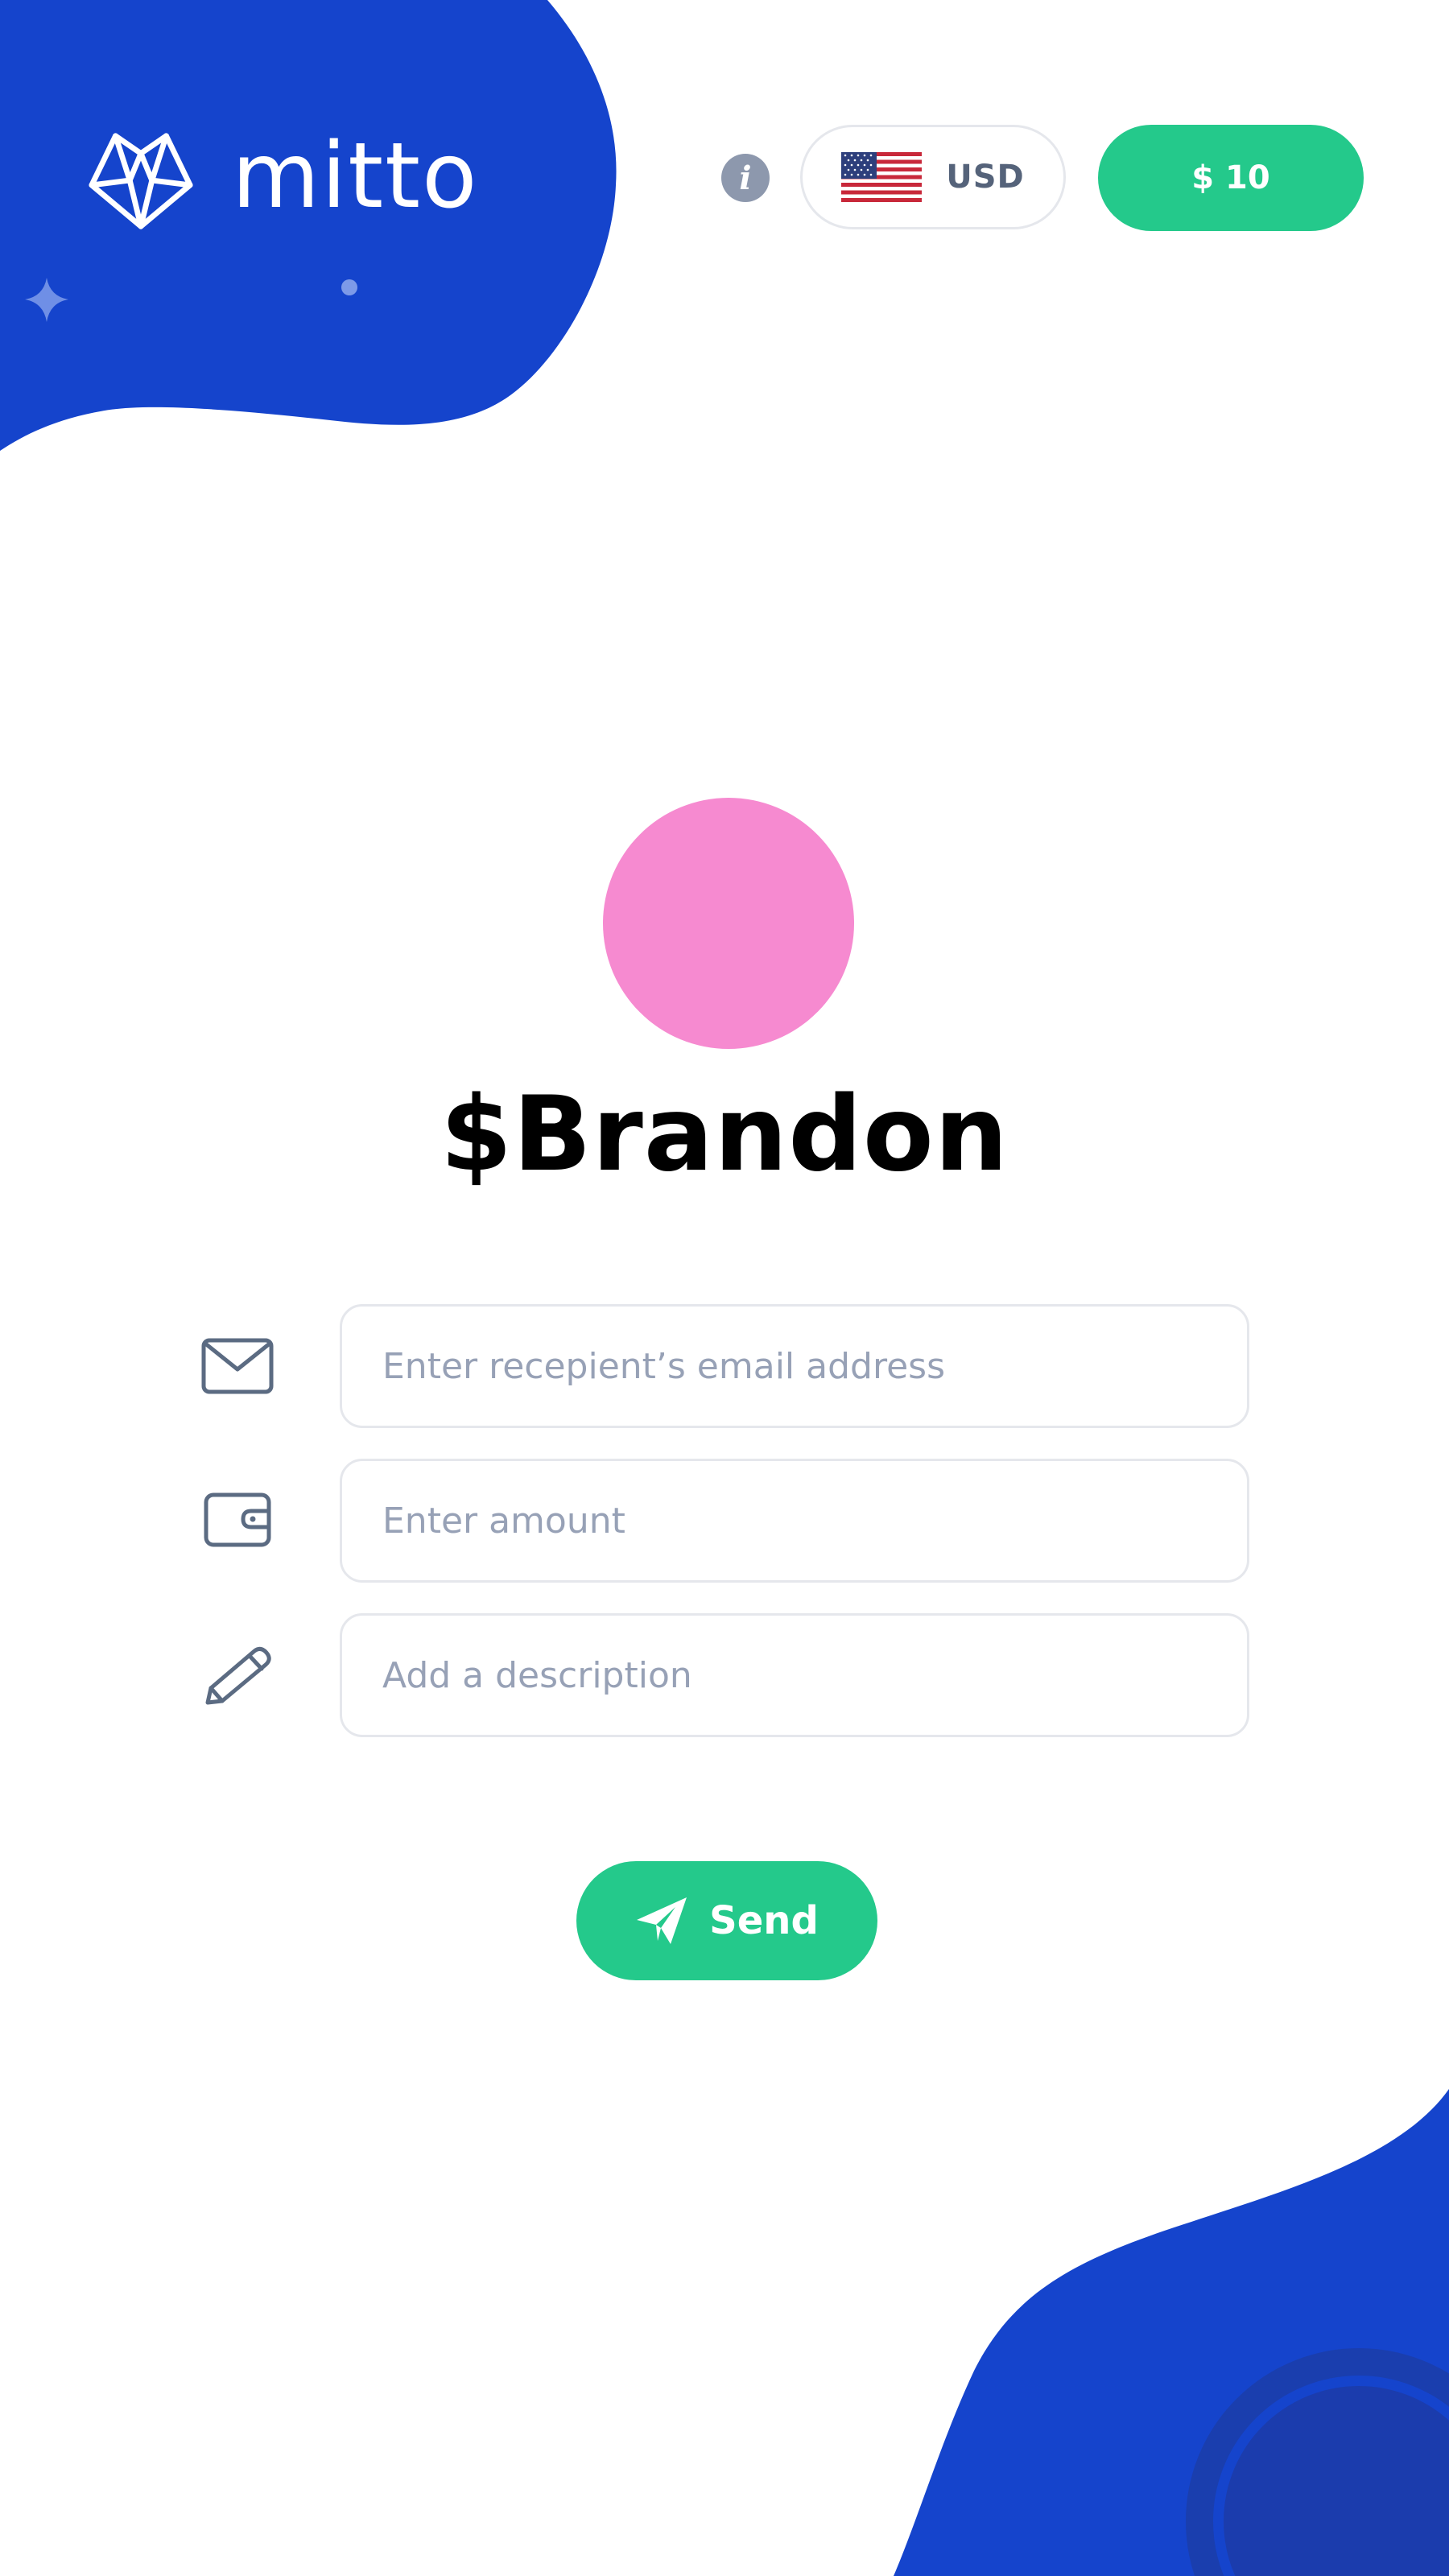 The height and width of the screenshot is (2576, 1449). What do you see at coordinates (933, 177) in the screenshot?
I see `currency-selector: USD` at bounding box center [933, 177].